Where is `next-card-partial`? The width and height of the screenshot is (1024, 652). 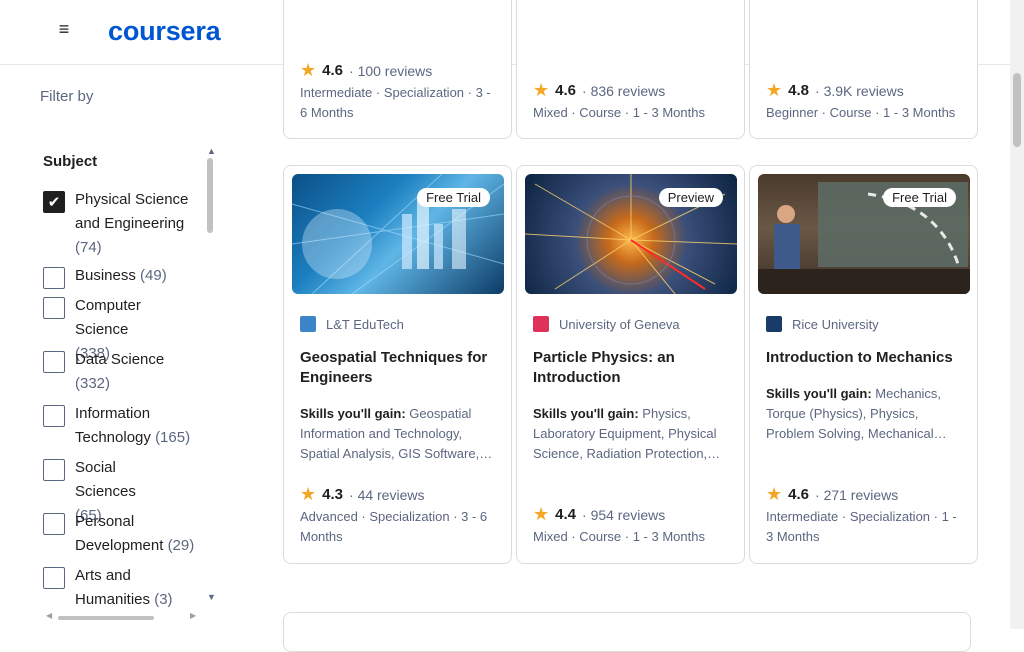
next-card-partial is located at coordinates (627, 632).